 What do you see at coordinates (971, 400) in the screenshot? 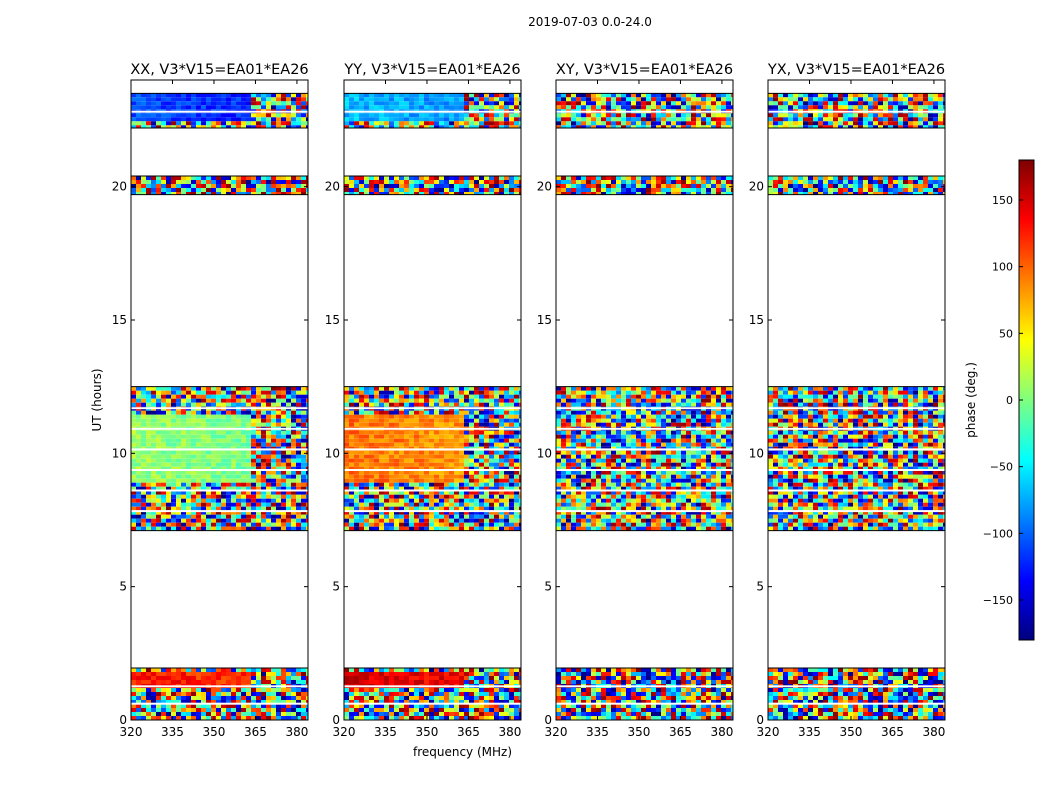
I see `colorbar-label: phase (deg.)` at bounding box center [971, 400].